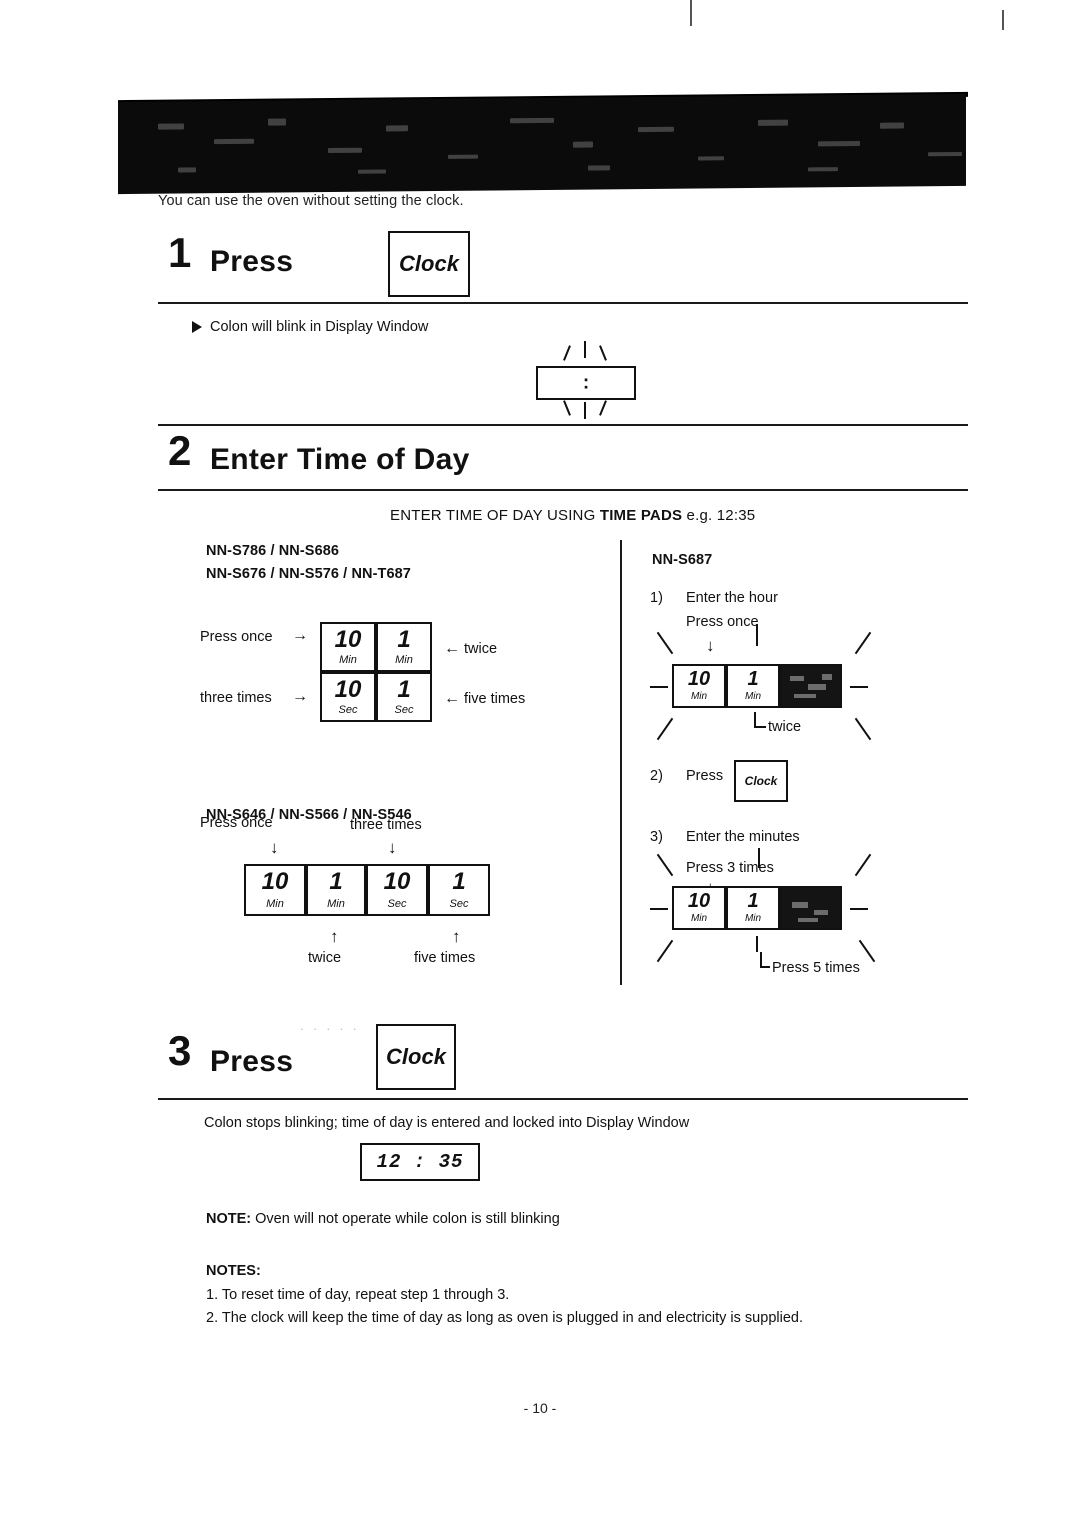 This screenshot has height=1526, width=1080. I want to click on right-step1-text: Enter the hour, so click(732, 598).